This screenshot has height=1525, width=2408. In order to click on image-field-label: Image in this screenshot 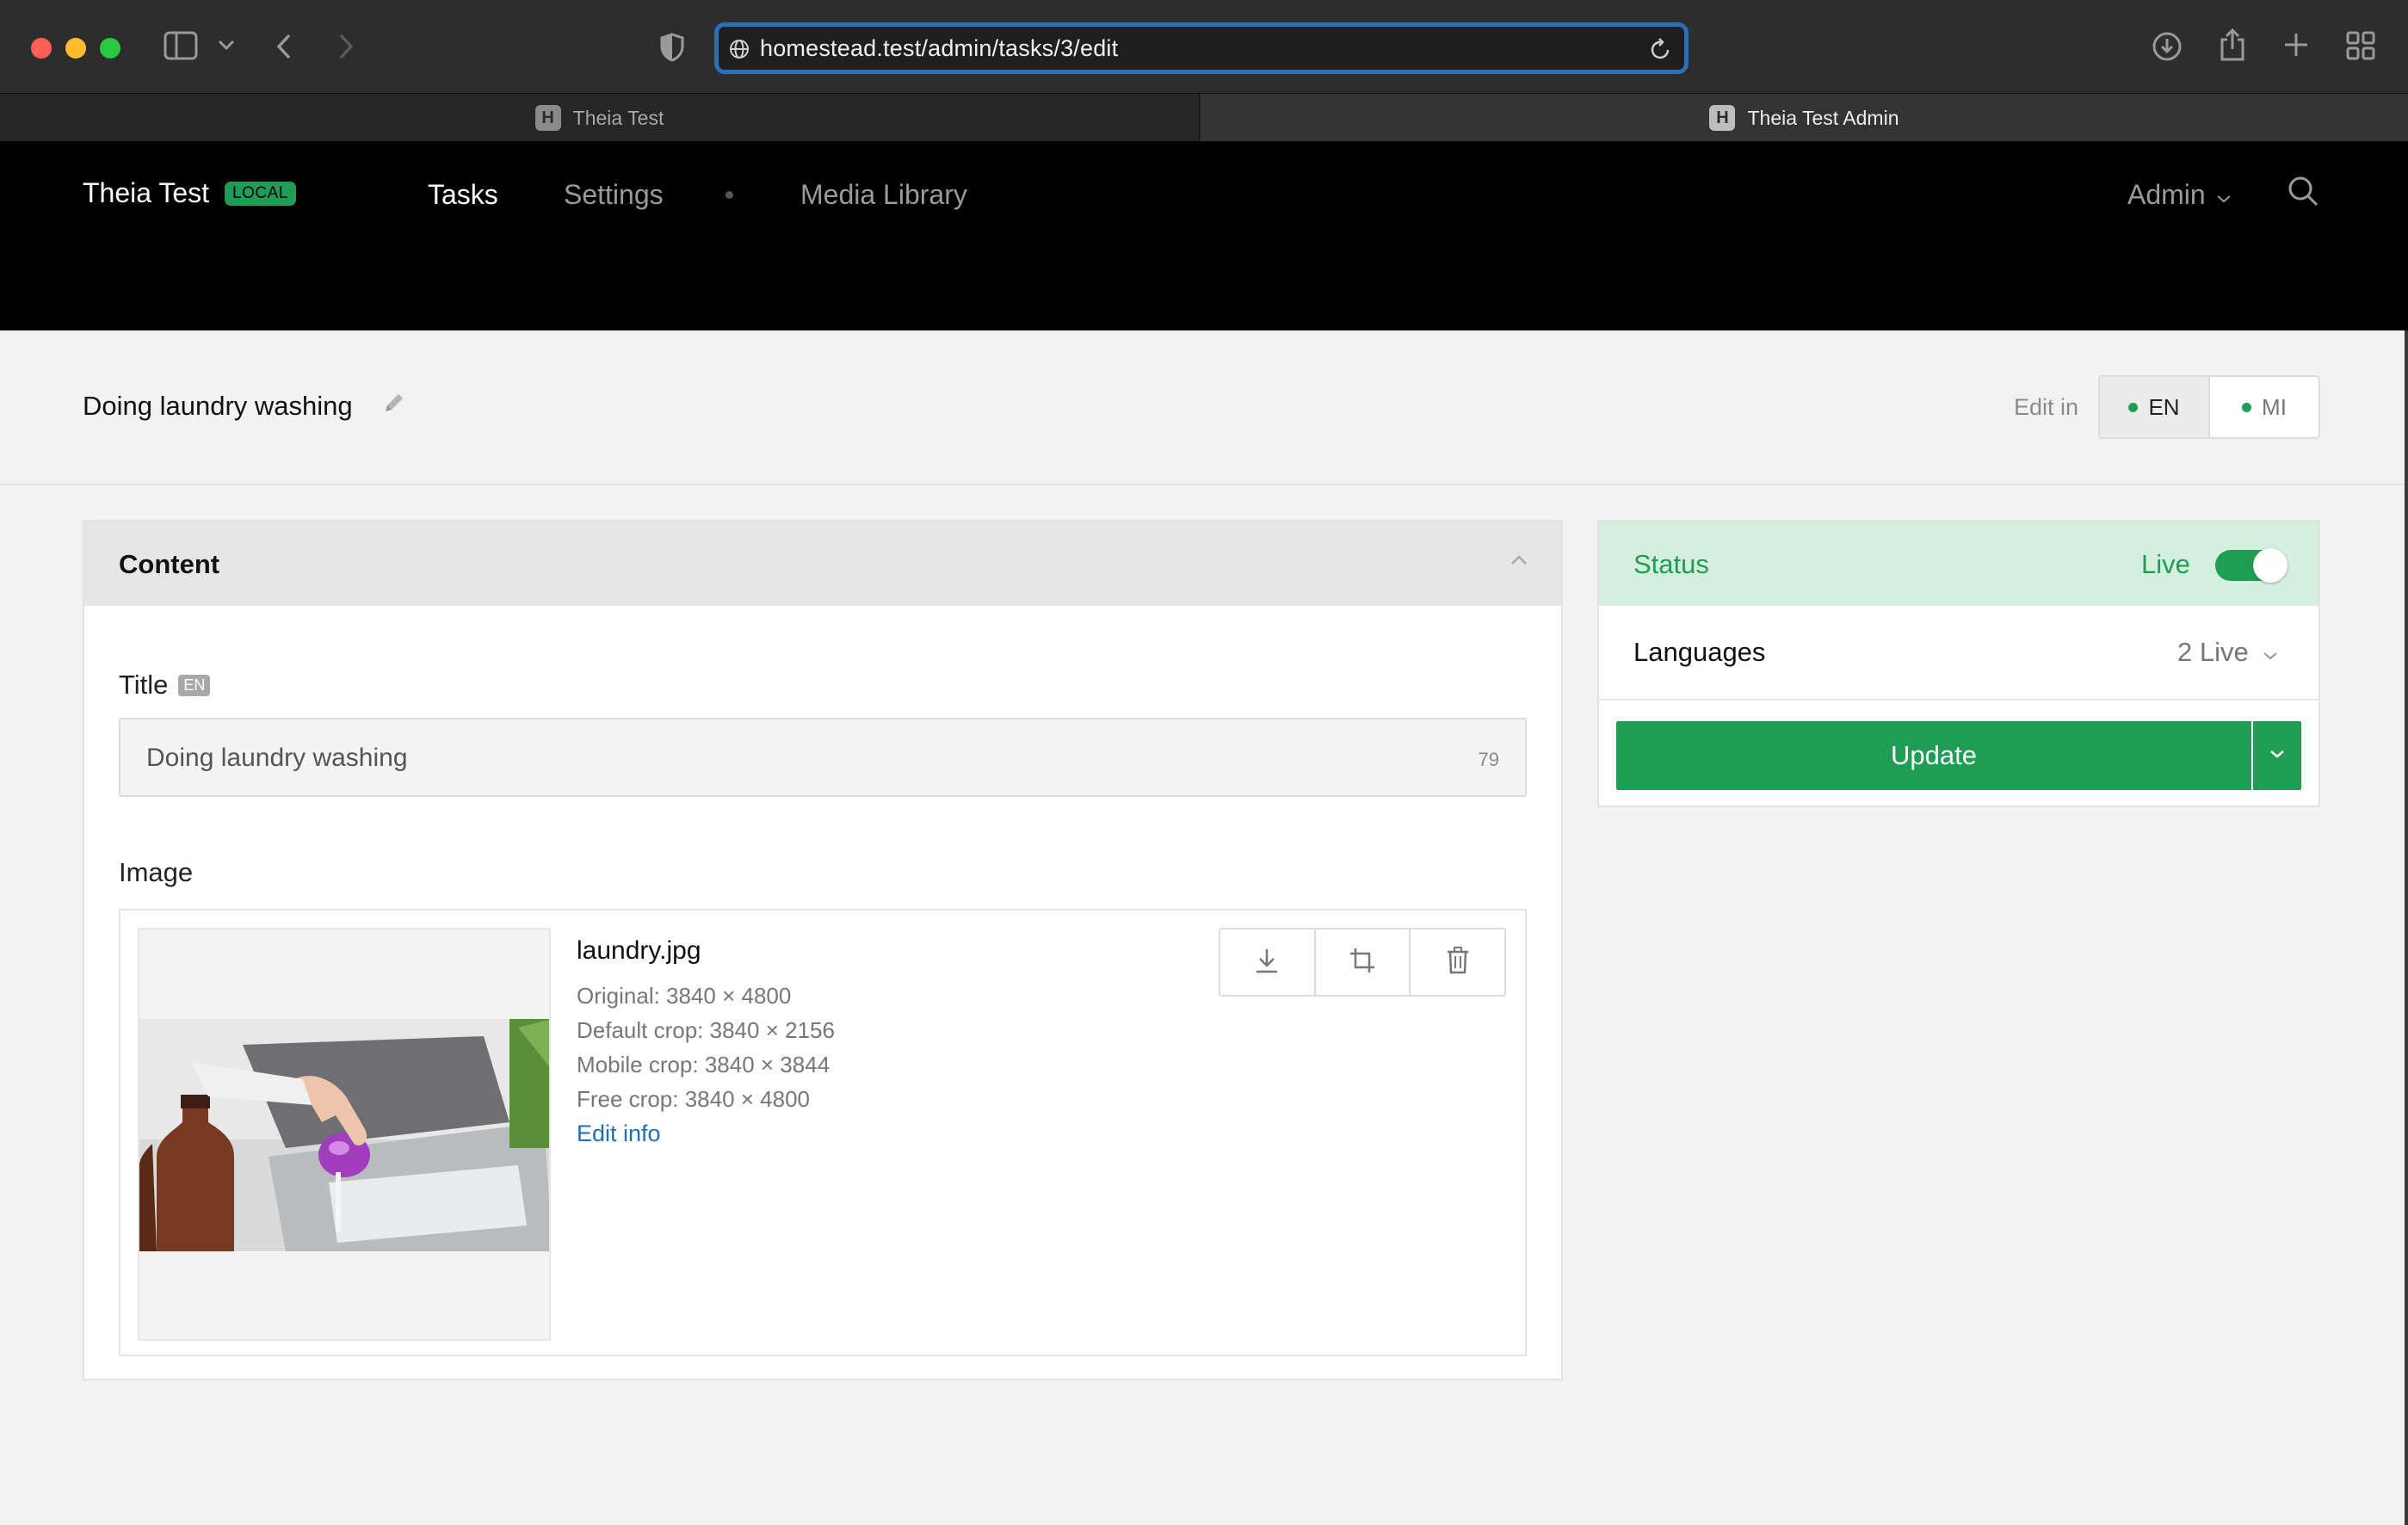, I will do `click(156, 872)`.